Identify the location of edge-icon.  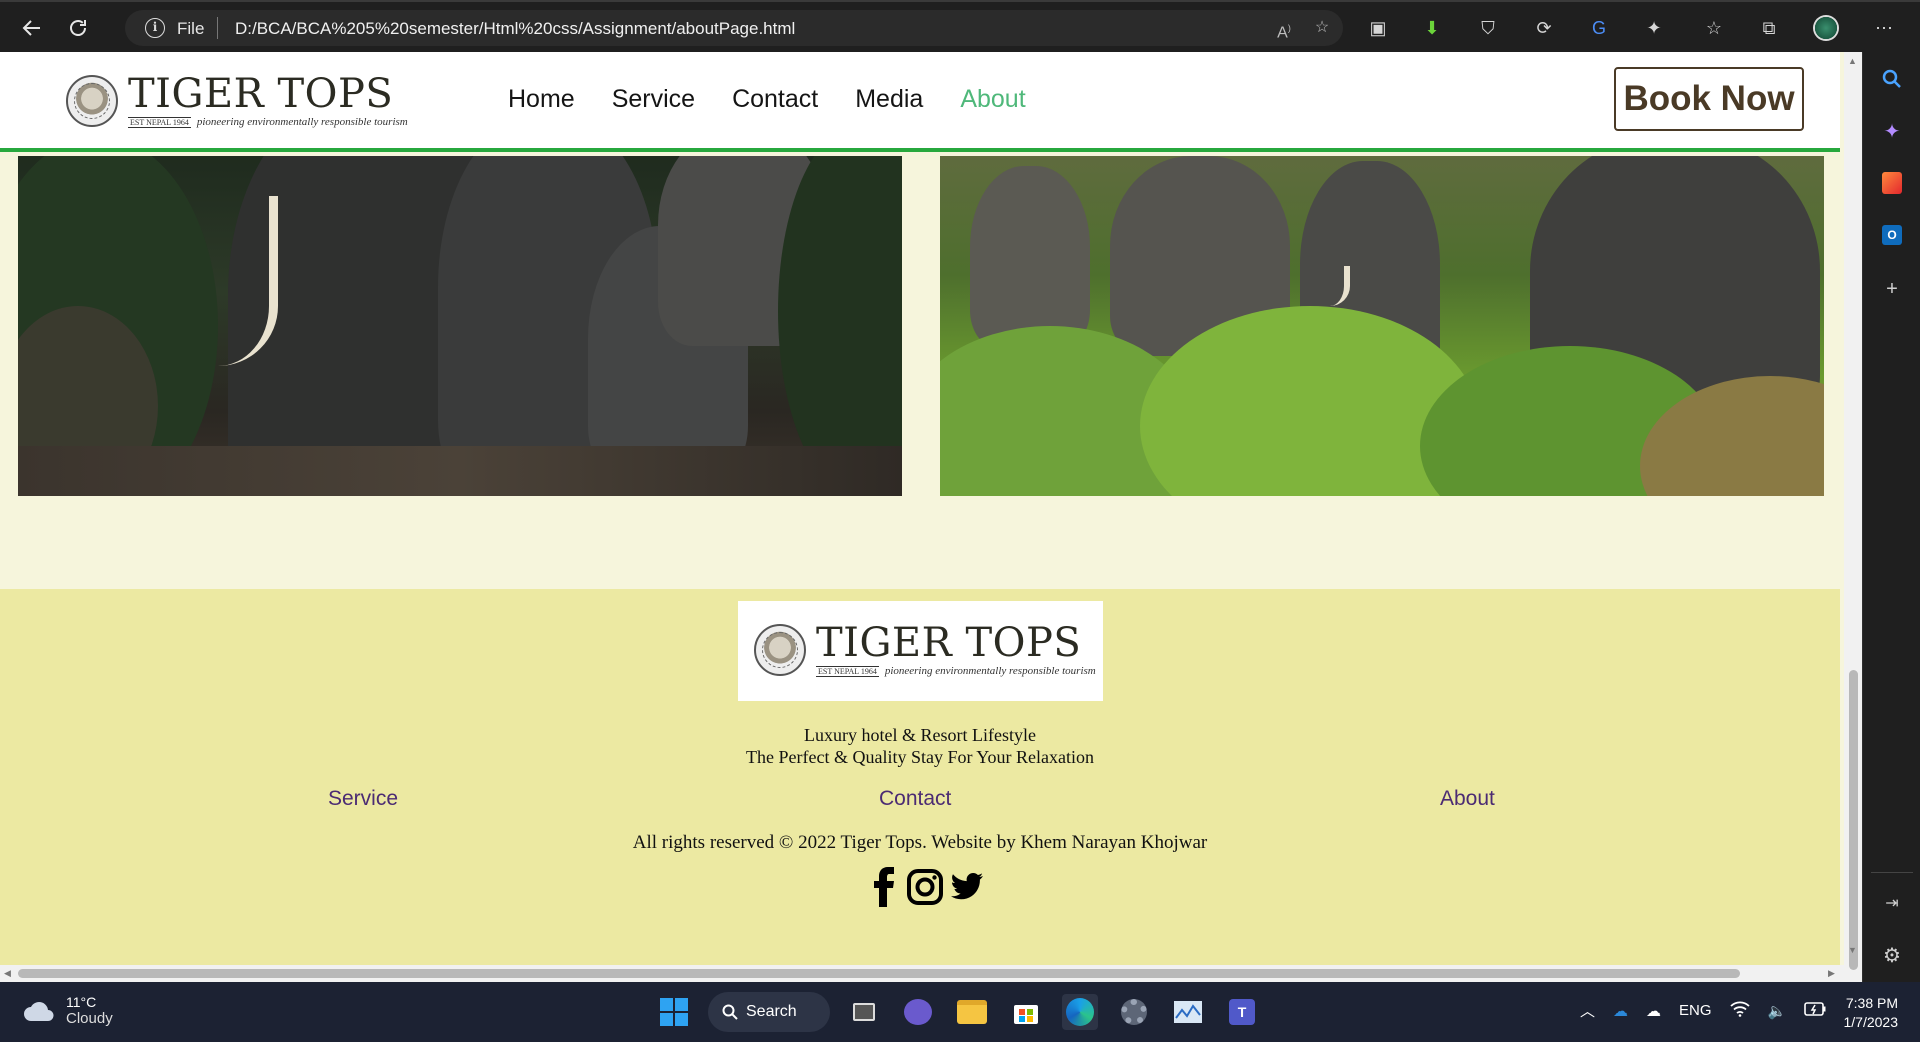
(1080, 1012).